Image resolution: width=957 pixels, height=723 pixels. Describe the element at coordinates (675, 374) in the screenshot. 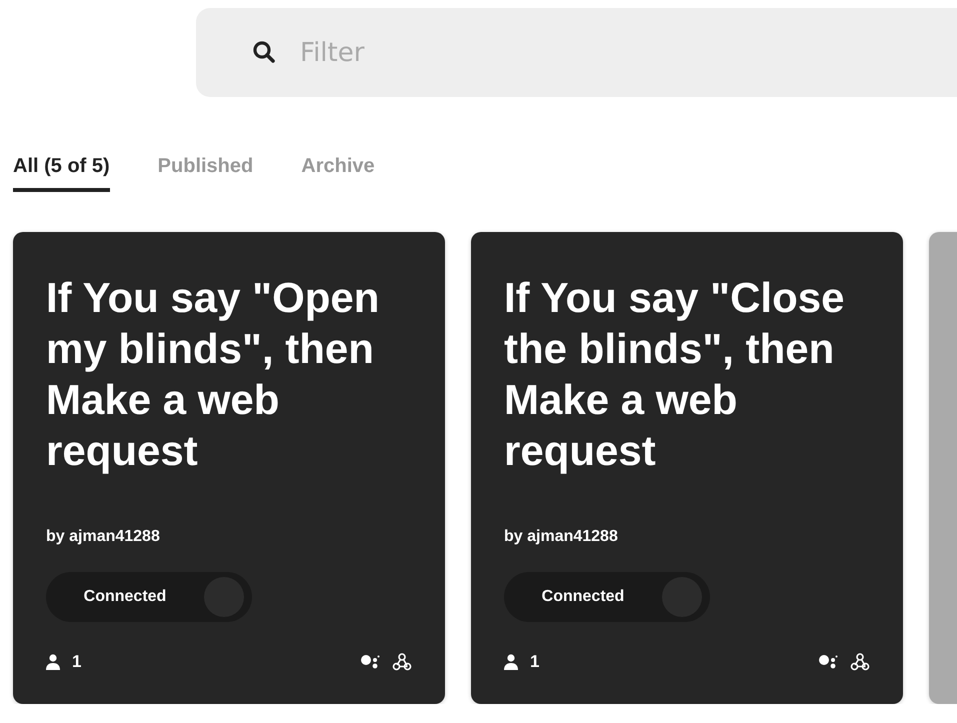

I see `applet-title: If You say "Close the blinds", then Make a web request` at that location.